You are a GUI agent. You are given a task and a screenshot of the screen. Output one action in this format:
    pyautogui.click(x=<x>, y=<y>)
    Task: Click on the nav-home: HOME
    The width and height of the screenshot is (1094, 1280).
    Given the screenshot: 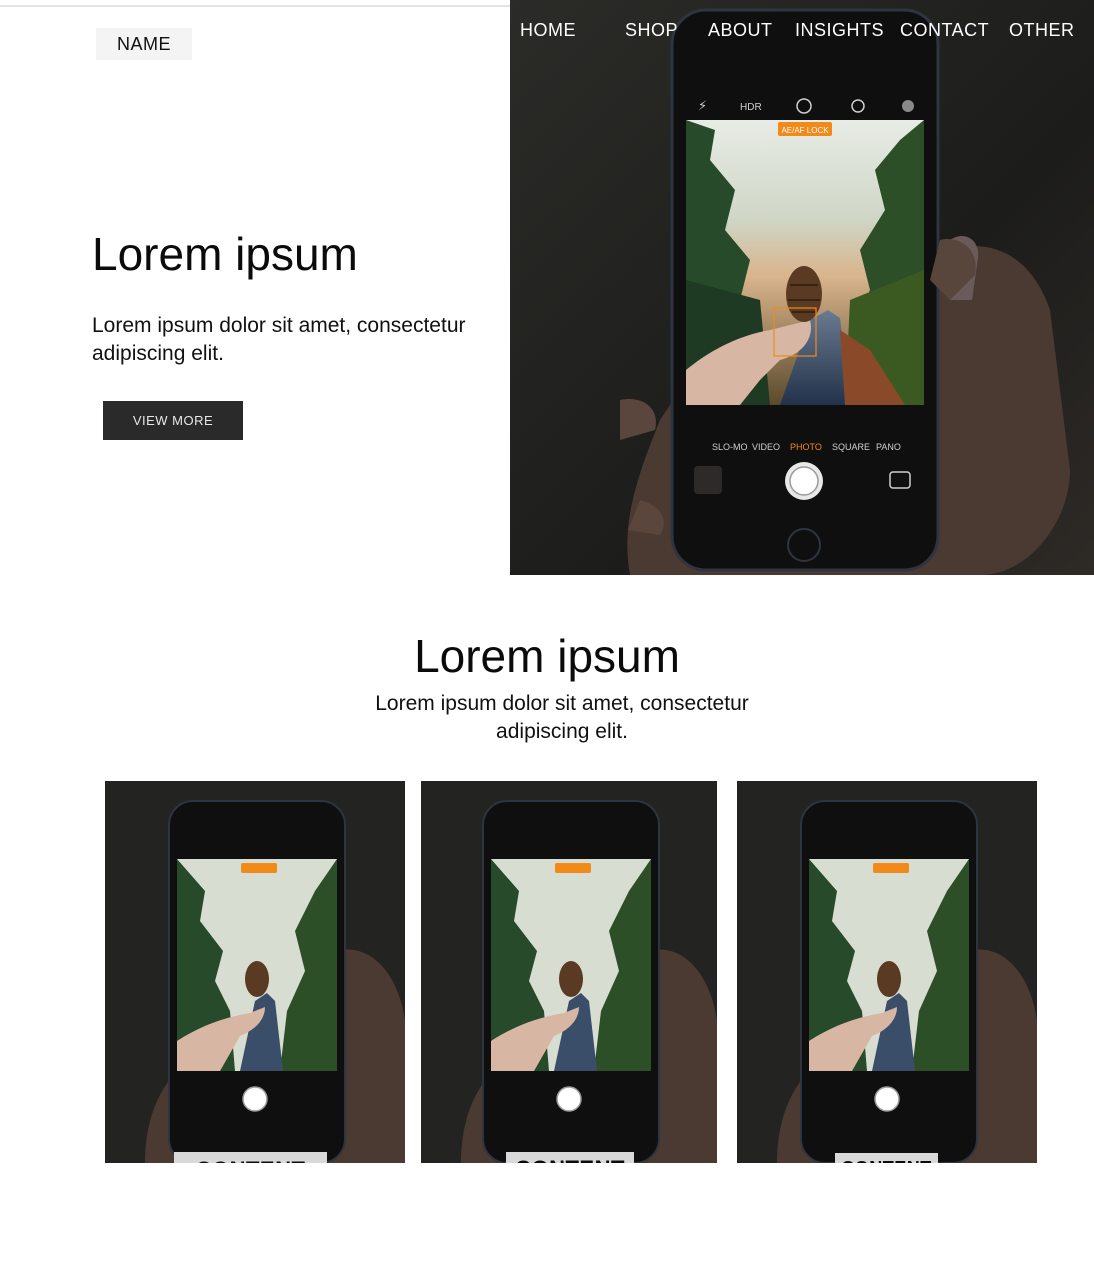 What is the action you would take?
    pyautogui.click(x=548, y=30)
    